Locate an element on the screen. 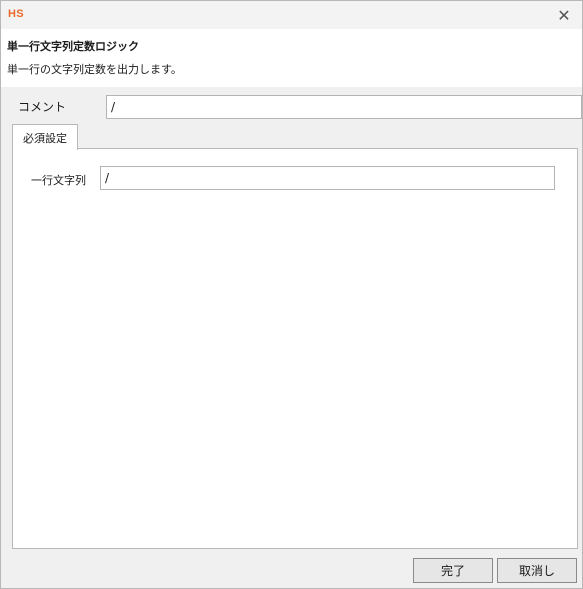 The width and height of the screenshot is (583, 589). comment-input is located at coordinates (344, 107).